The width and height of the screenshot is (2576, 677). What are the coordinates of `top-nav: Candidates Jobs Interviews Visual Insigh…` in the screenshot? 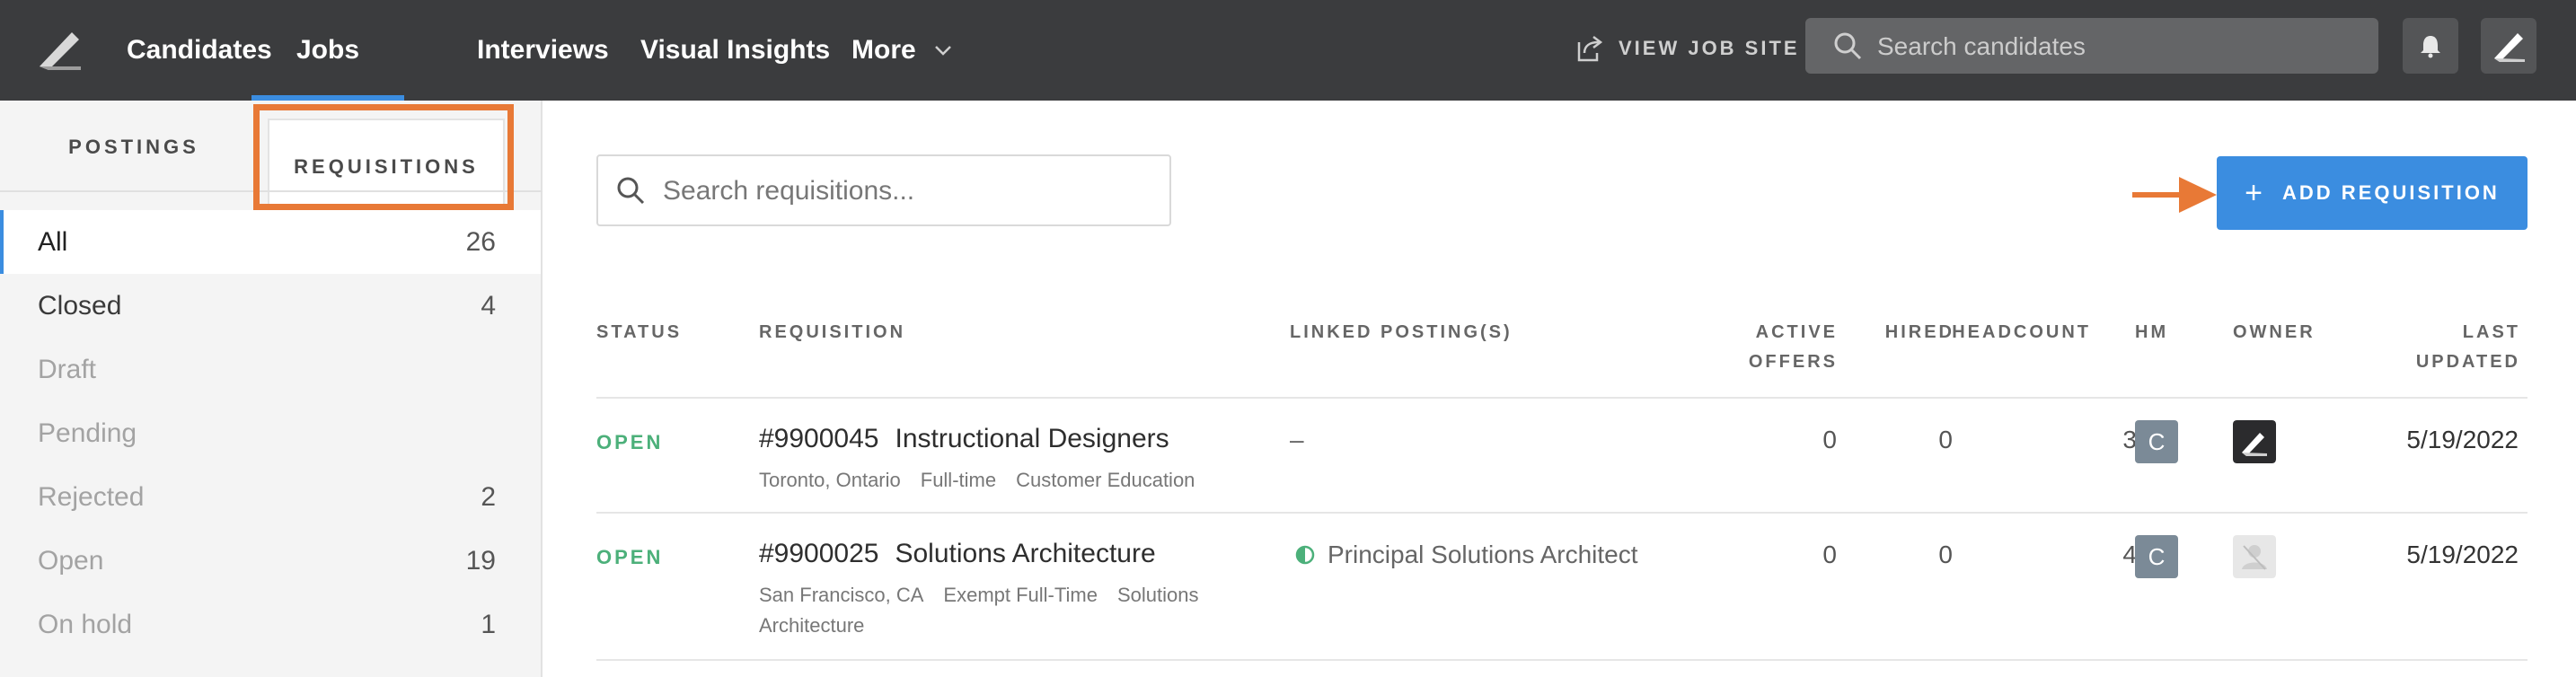 It's located at (1288, 50).